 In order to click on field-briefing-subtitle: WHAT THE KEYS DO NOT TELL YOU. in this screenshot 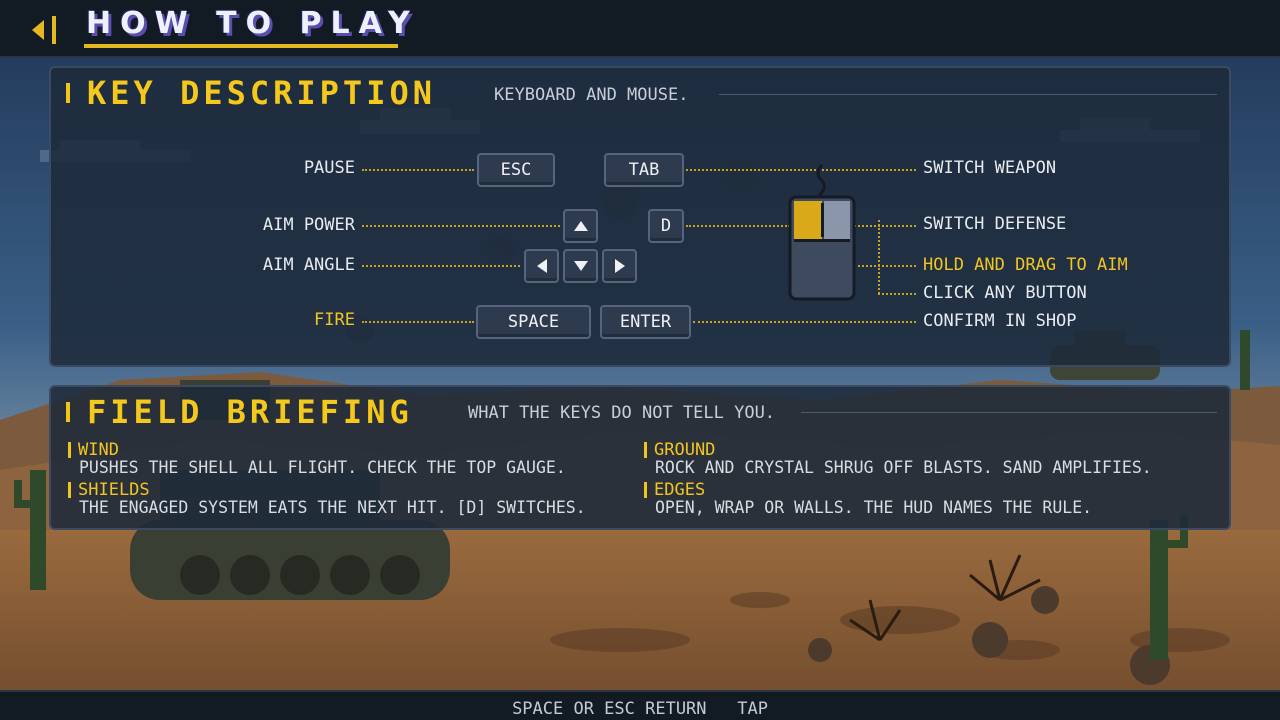, I will do `click(622, 413)`.